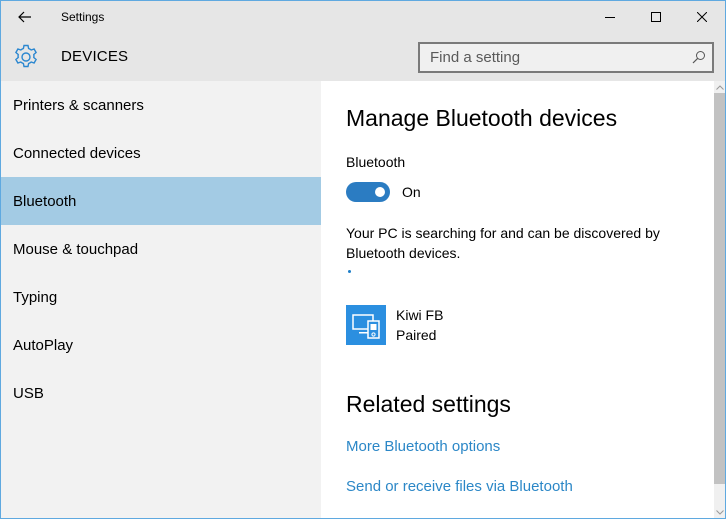 This screenshot has height=519, width=726. I want to click on search-input, so click(550, 57).